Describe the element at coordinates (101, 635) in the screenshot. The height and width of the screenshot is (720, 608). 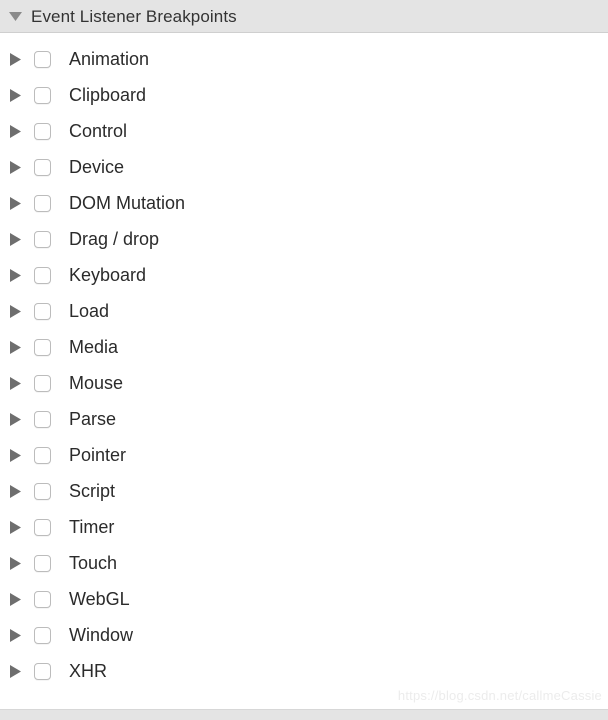
I see `list-item-label: Window` at that location.